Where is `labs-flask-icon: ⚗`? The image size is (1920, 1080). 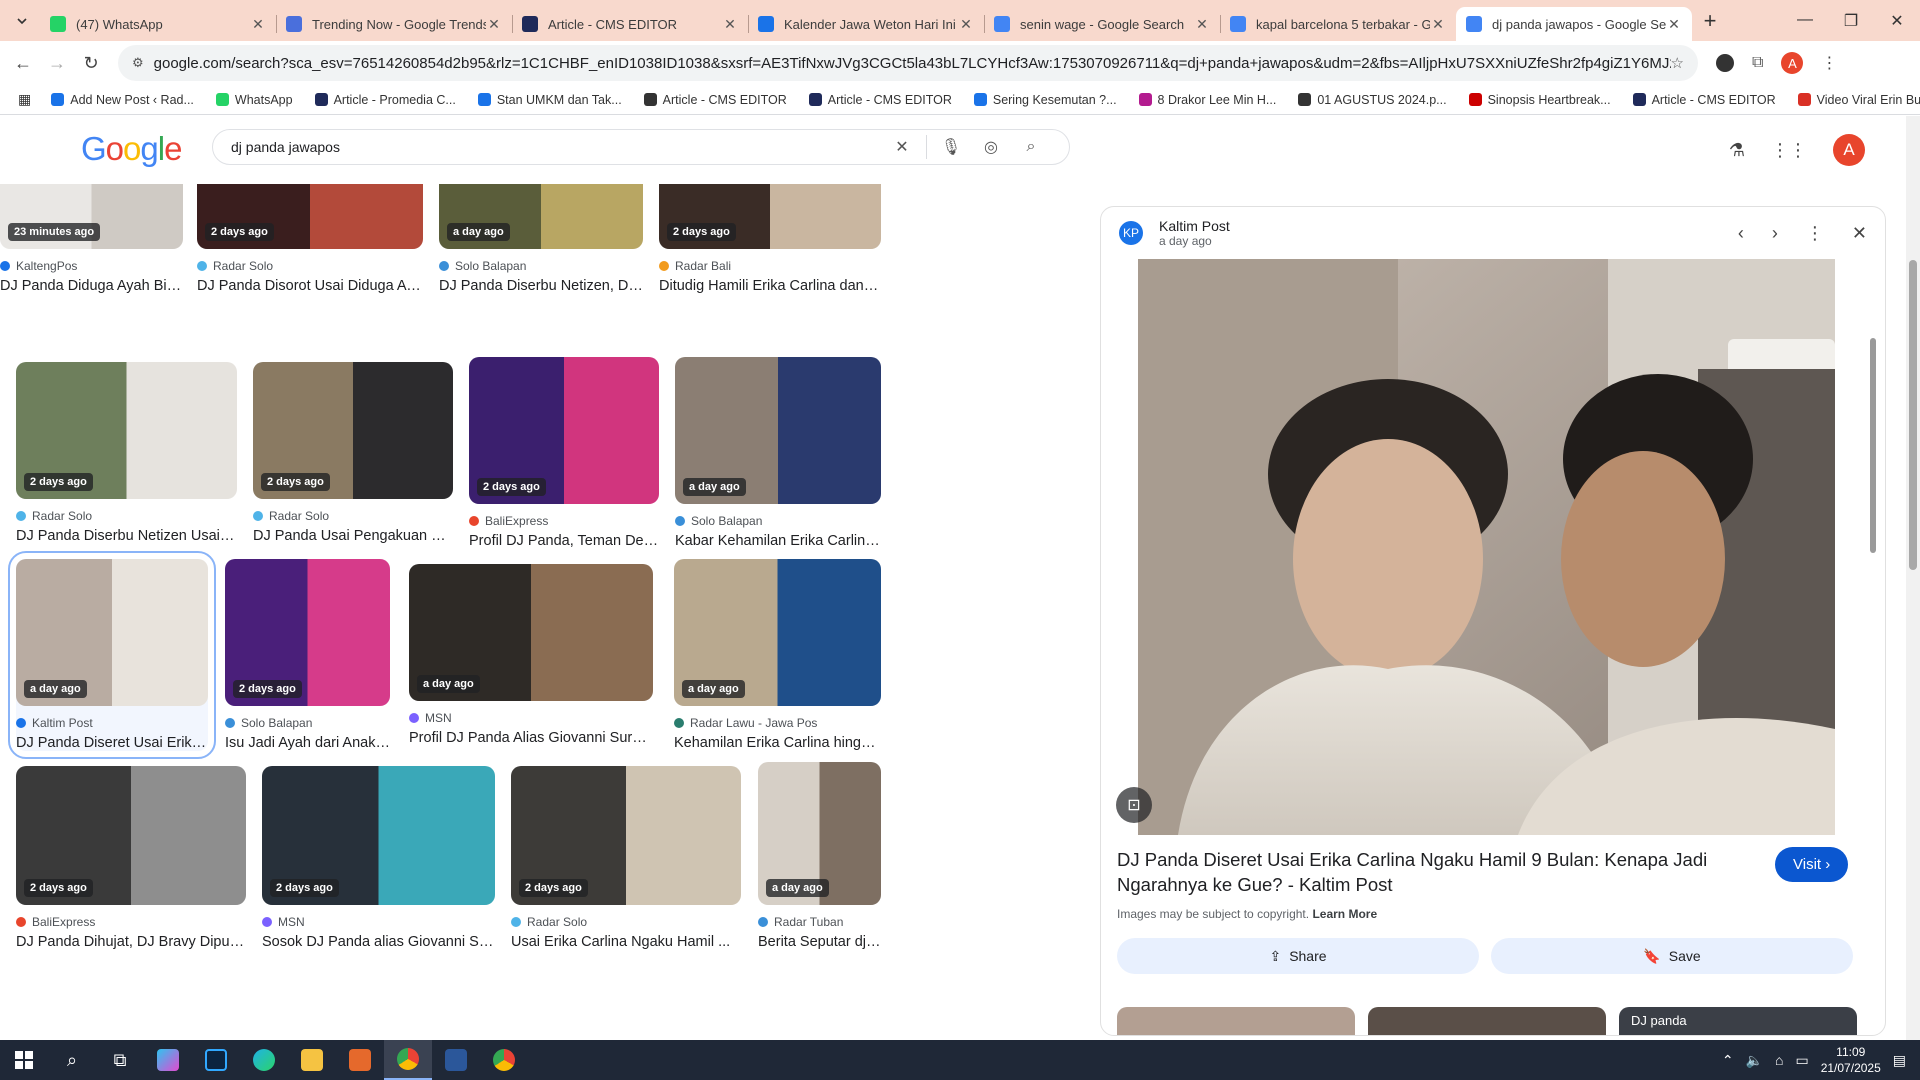 labs-flask-icon: ⚗ is located at coordinates (1737, 150).